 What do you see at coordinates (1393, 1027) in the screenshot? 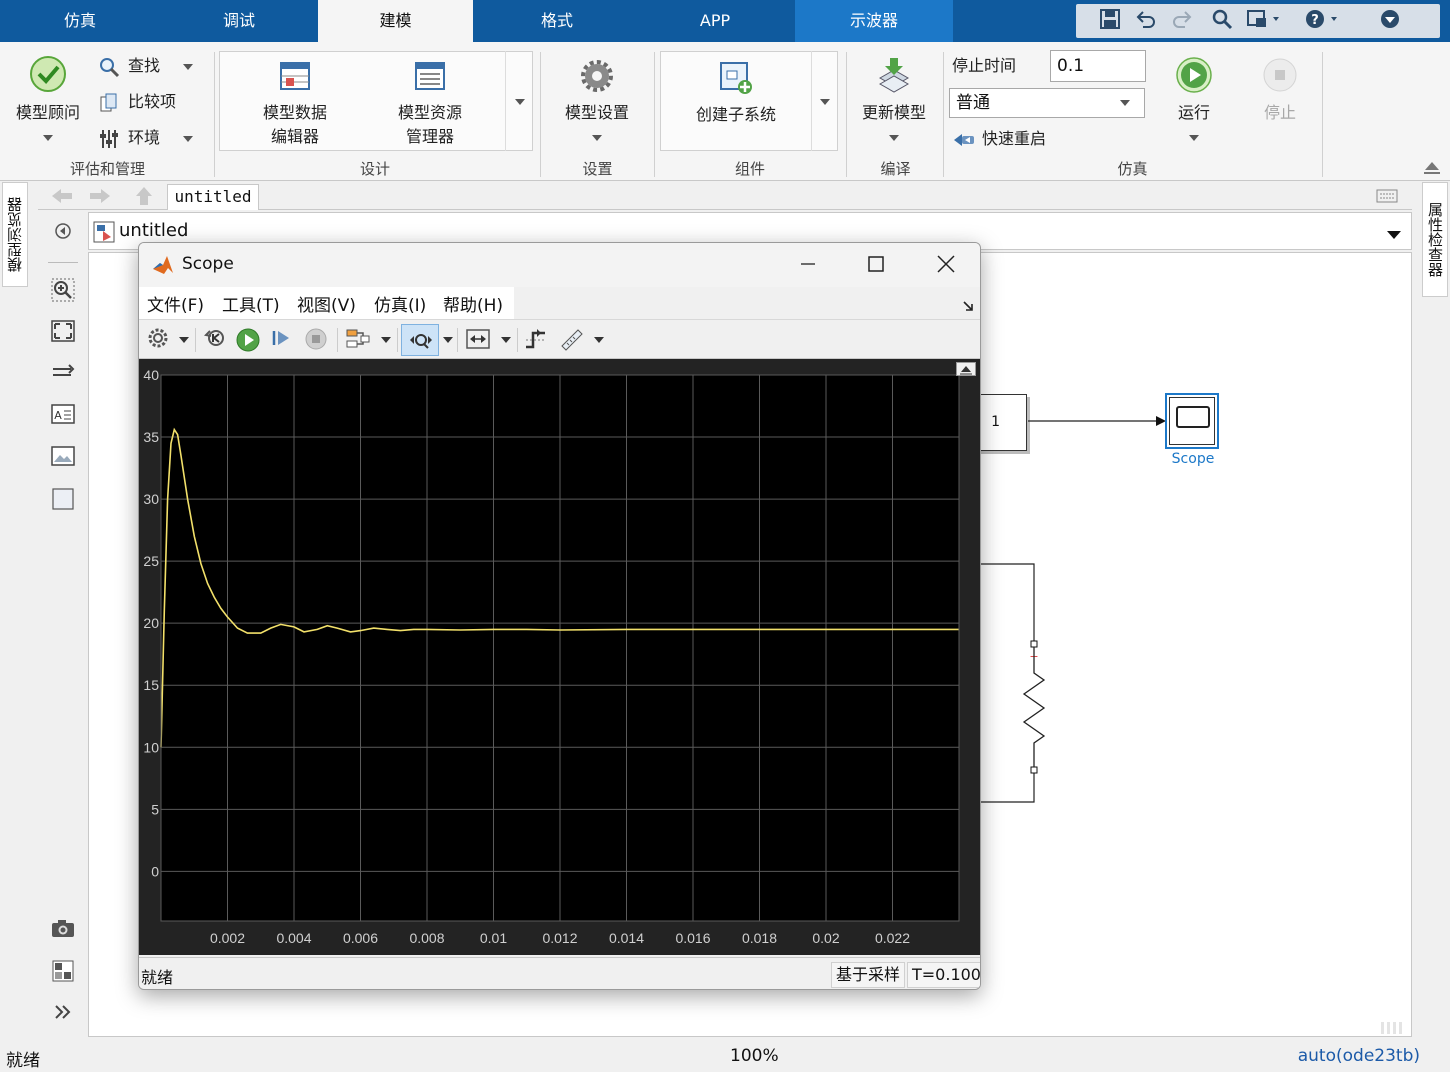
I see `resize-grip` at bounding box center [1393, 1027].